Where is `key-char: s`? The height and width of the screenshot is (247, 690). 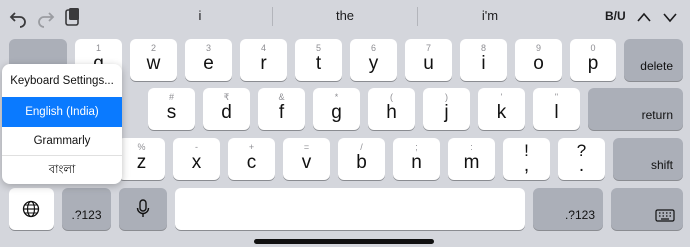
key-char: s is located at coordinates (171, 112).